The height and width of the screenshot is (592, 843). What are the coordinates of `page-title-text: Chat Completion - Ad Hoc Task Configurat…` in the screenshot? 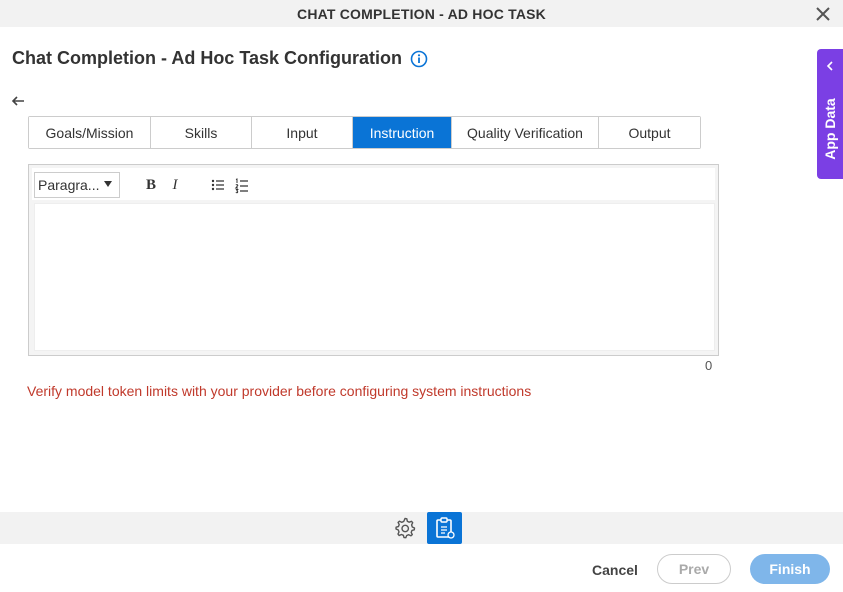 It's located at (207, 58).